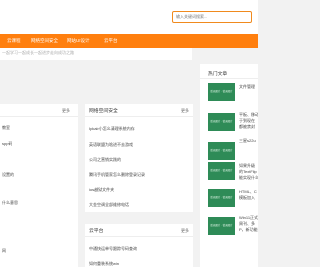  I want to click on article-title: HTML、C 模板加入, so click(248, 195).